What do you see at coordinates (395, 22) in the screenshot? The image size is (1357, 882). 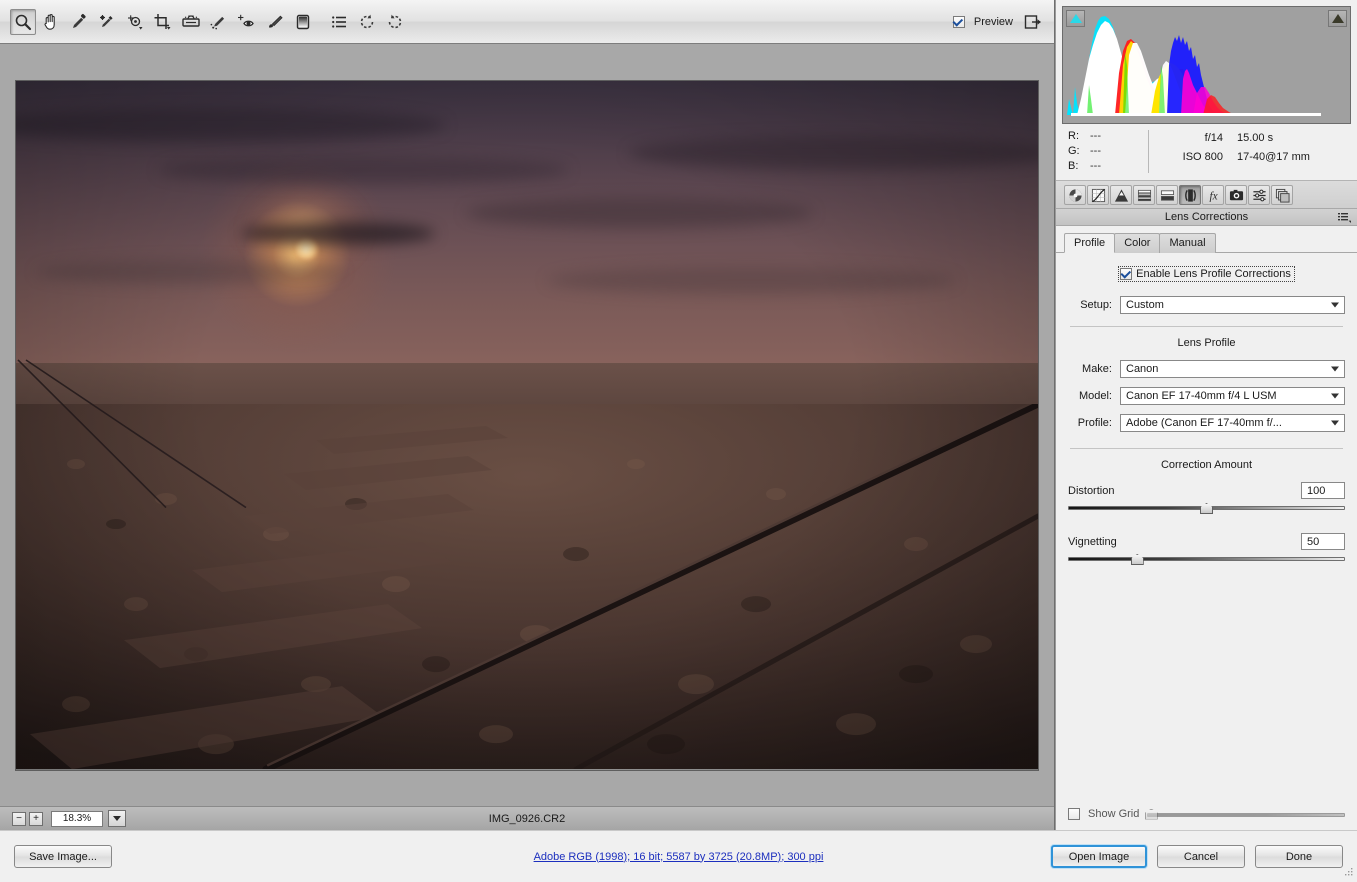 I see `rotate-clockwise-icon` at bounding box center [395, 22].